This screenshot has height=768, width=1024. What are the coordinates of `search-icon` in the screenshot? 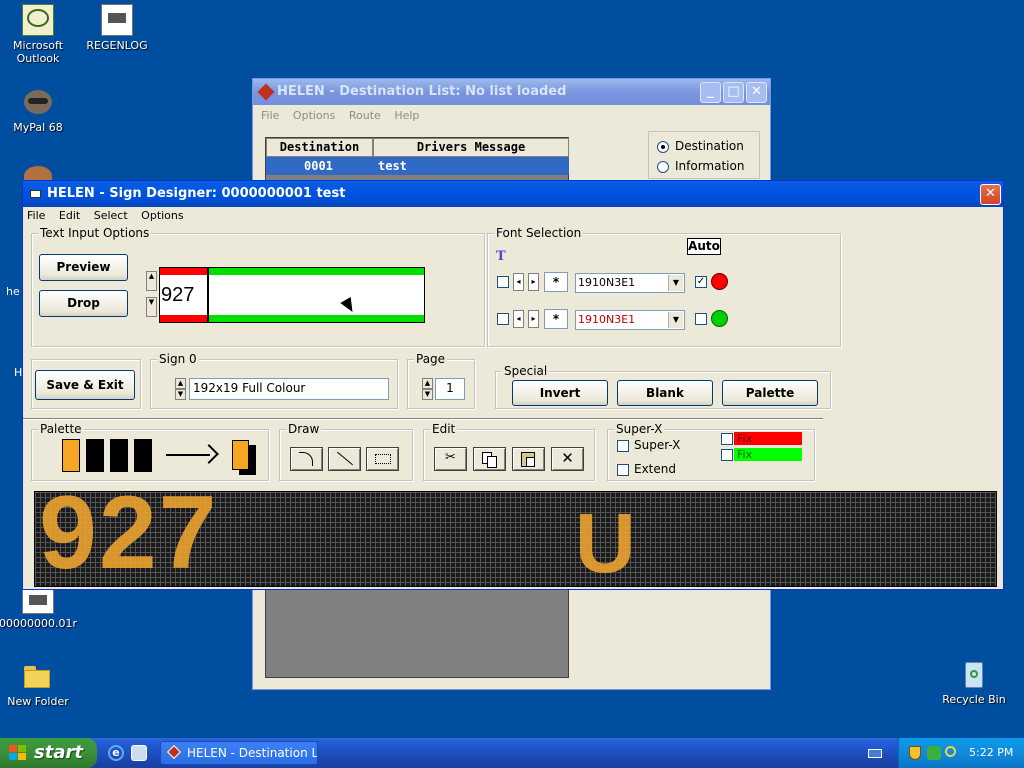 It's located at (950, 751).